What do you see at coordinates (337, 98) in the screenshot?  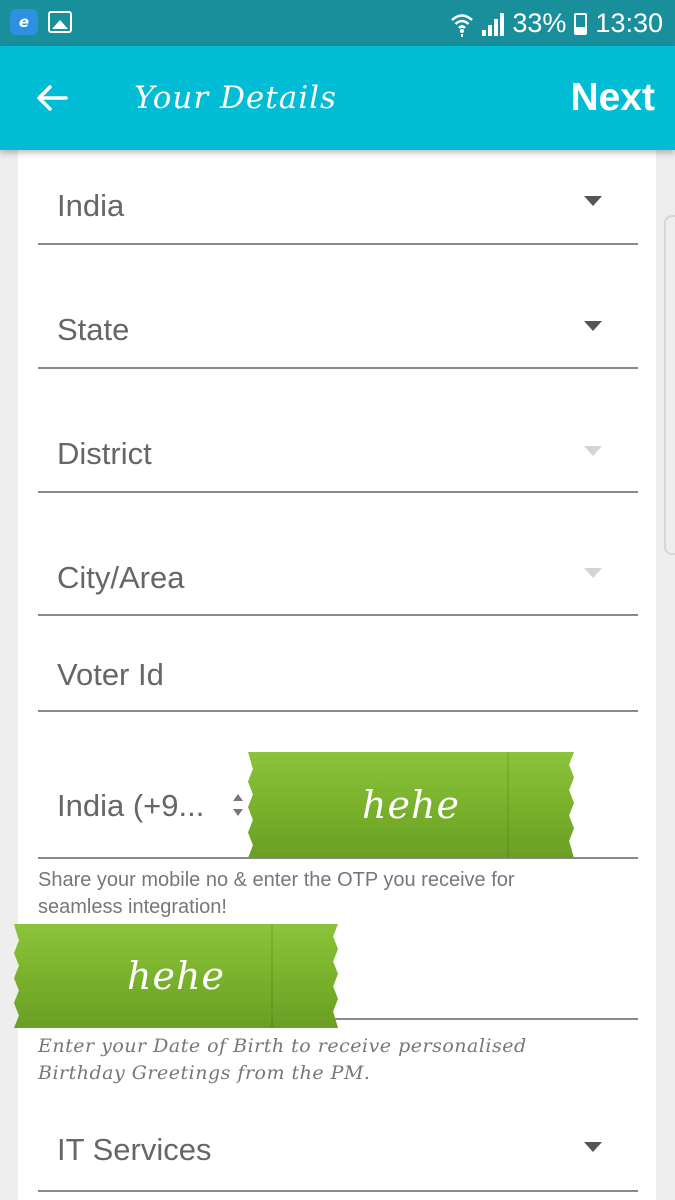 I see `app-bar: Your Details Next` at bounding box center [337, 98].